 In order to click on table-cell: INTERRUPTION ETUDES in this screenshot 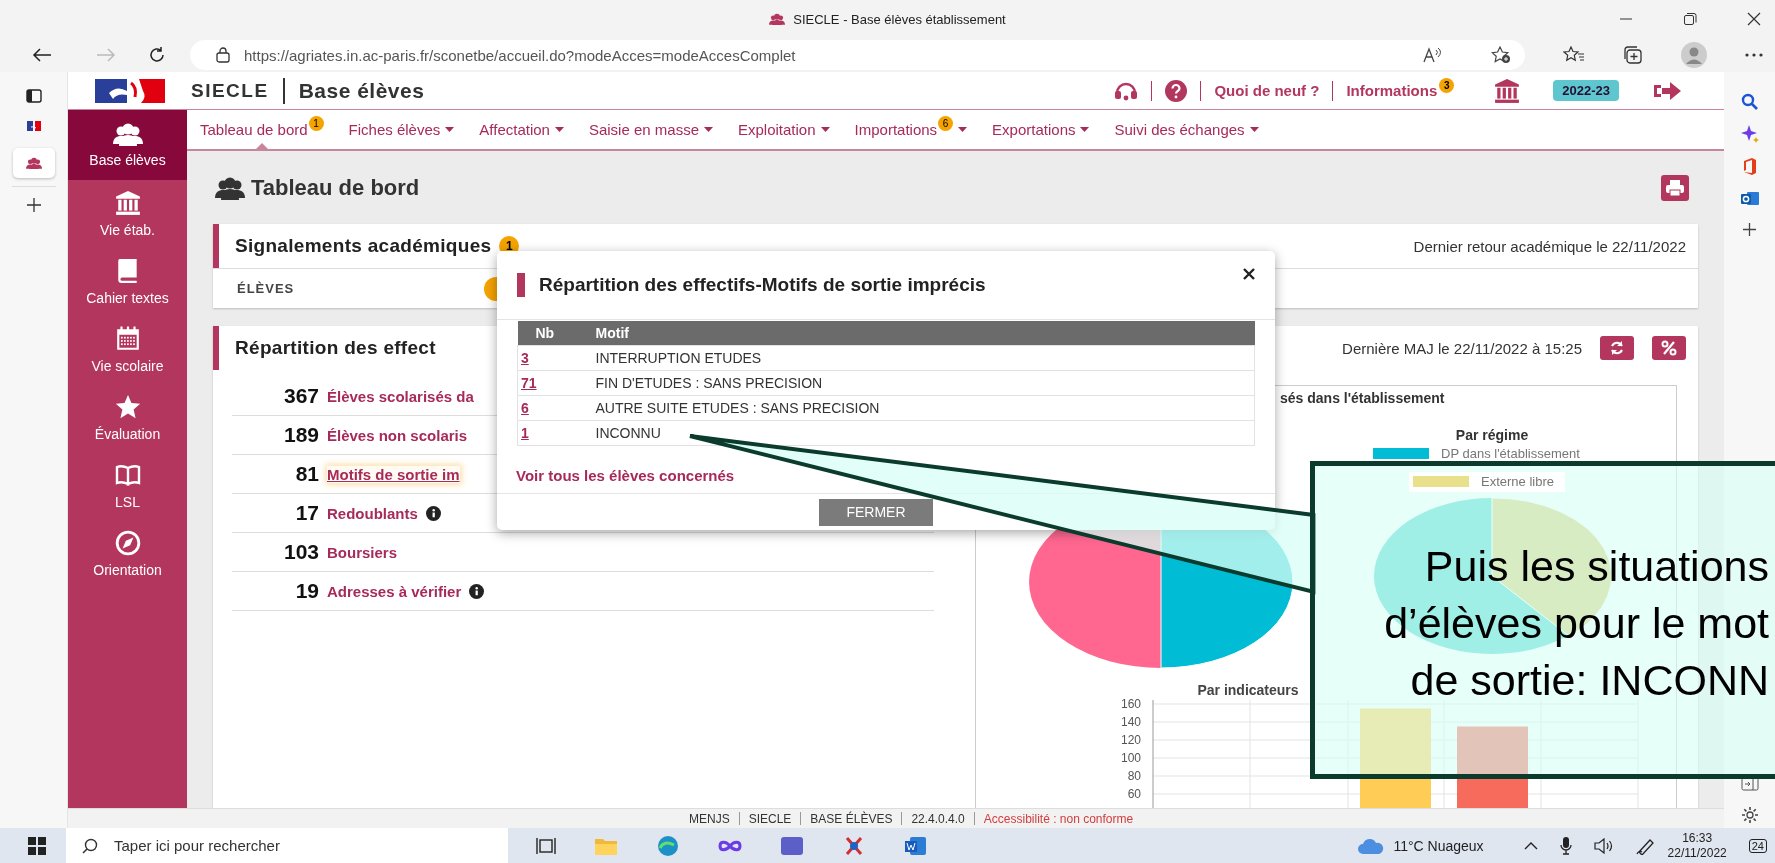, I will do `click(925, 357)`.